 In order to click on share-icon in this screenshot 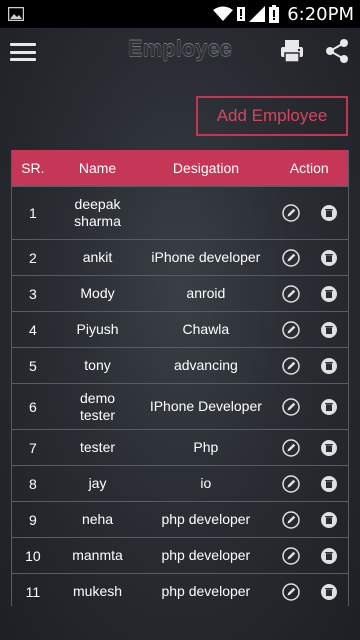, I will do `click(337, 51)`.